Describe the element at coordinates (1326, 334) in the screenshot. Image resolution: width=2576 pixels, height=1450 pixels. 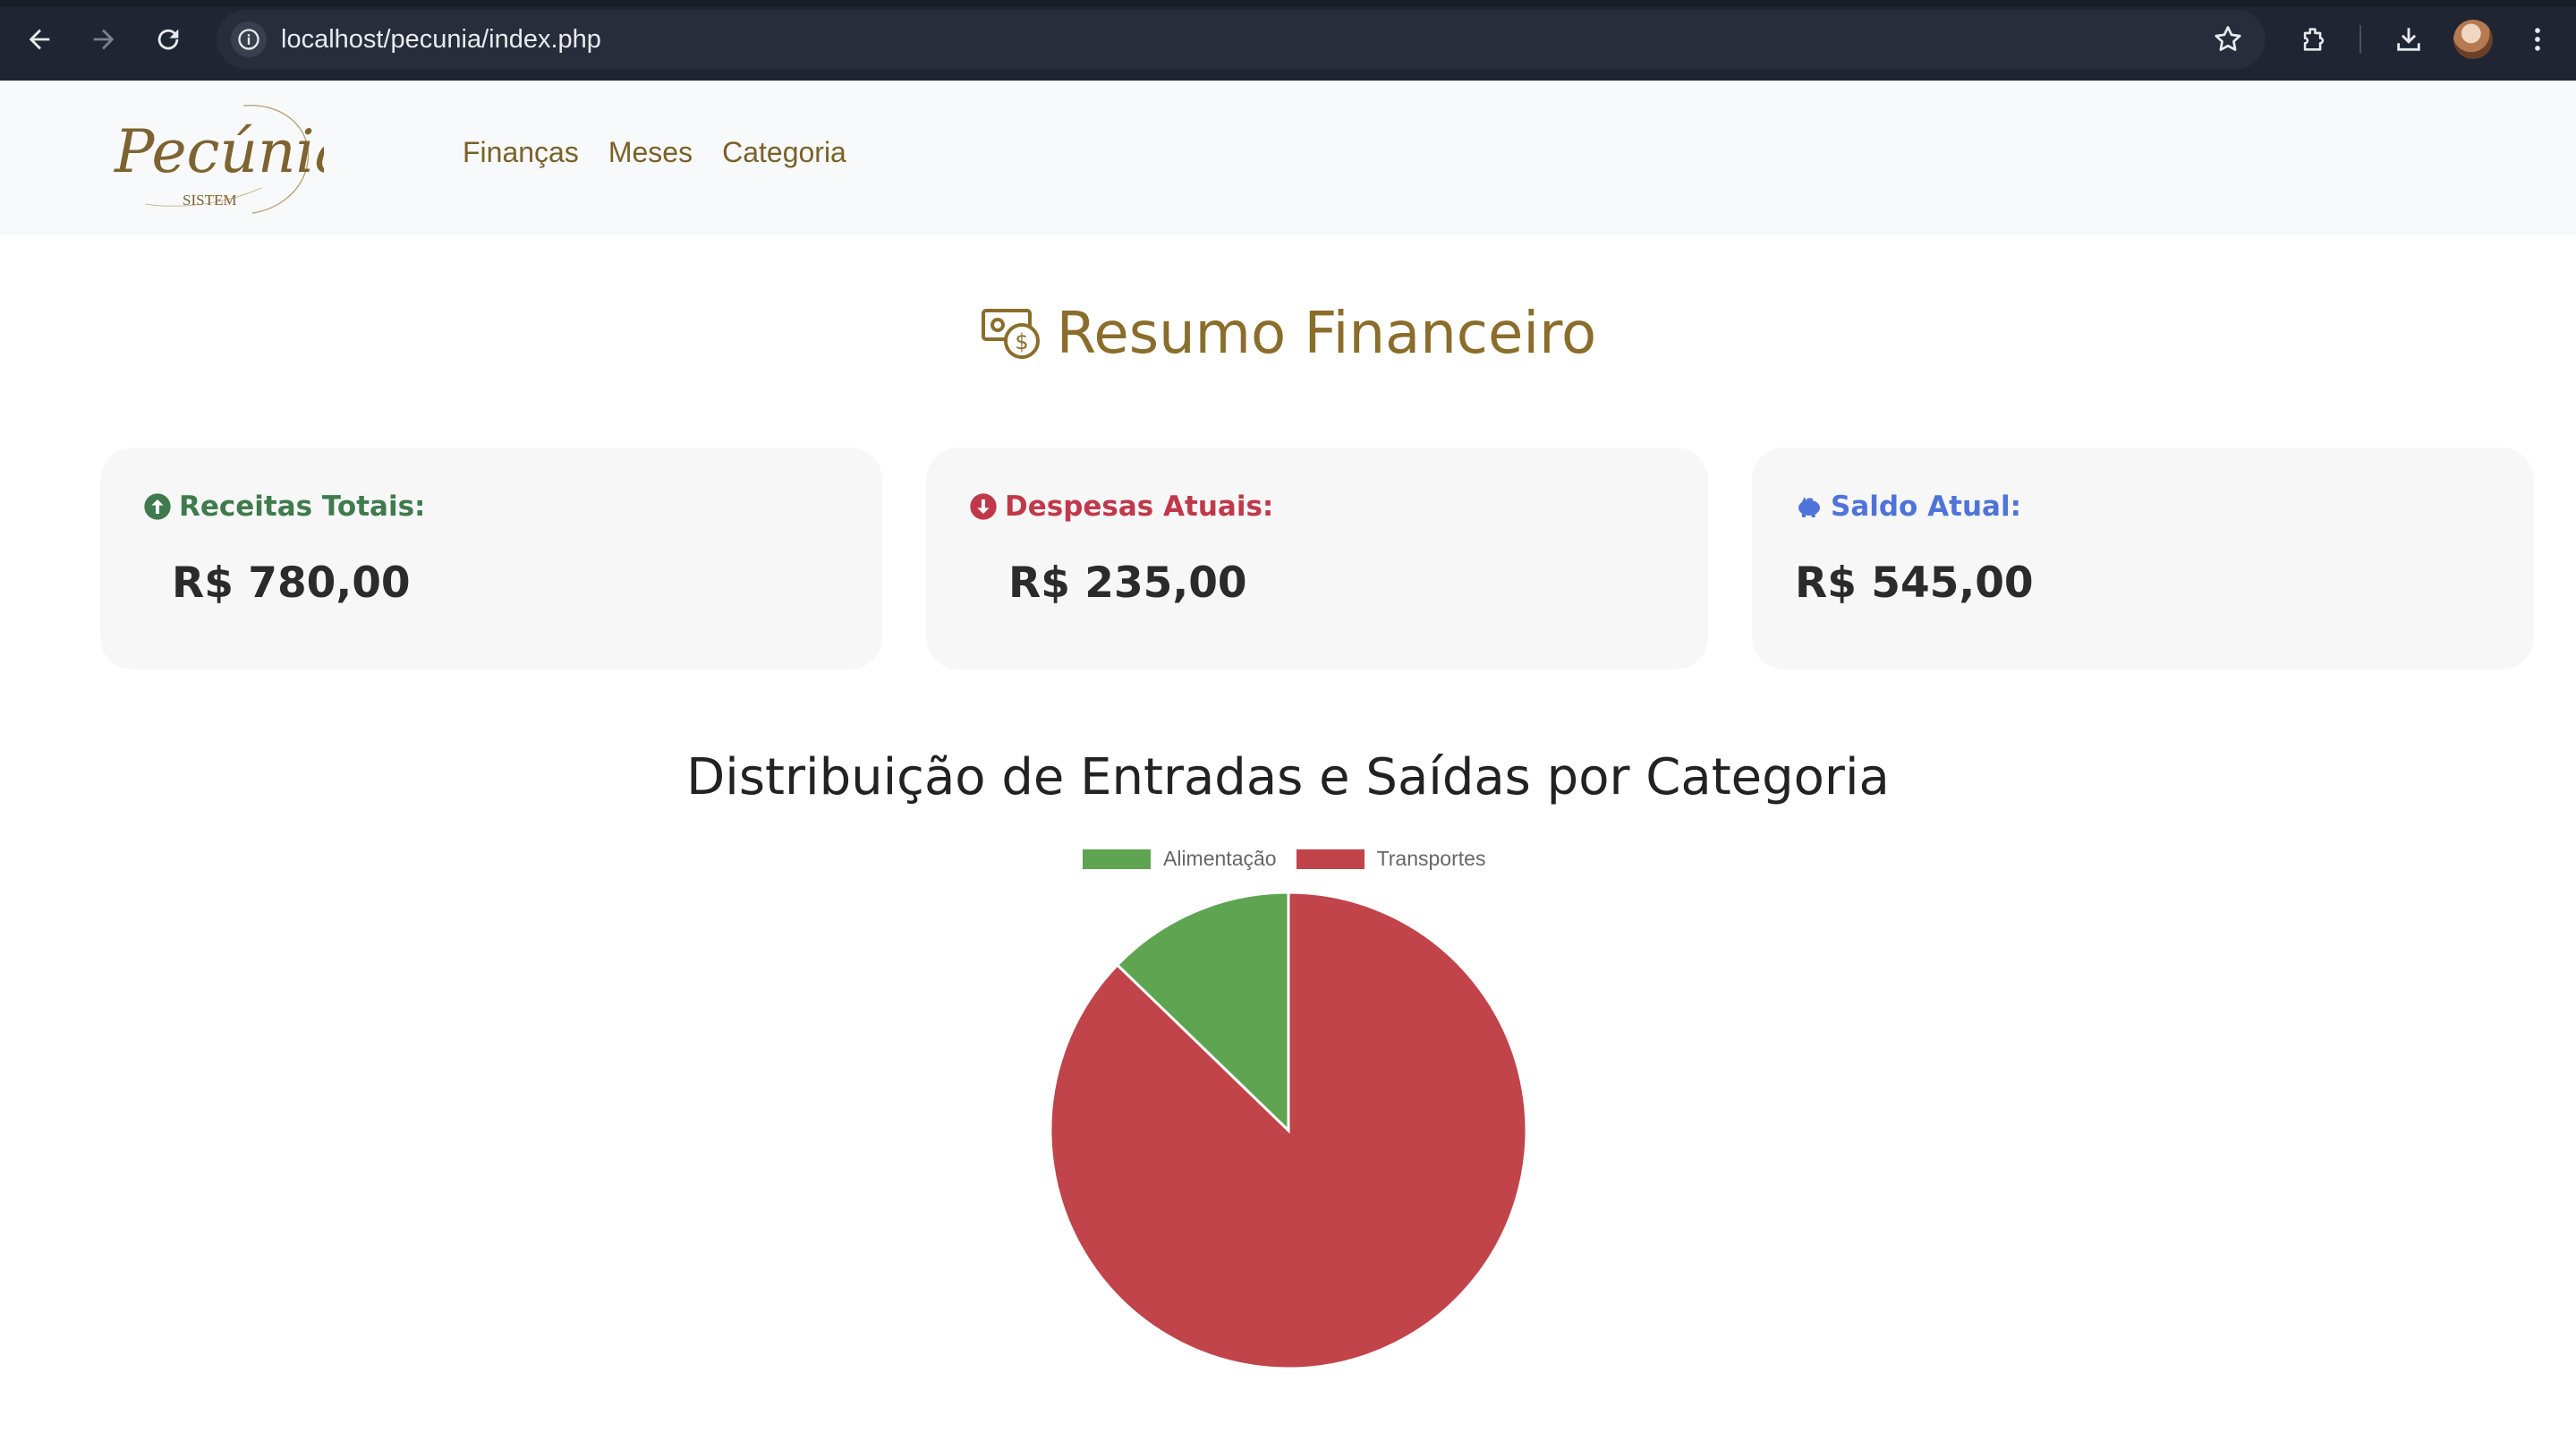
I see `page-title: Resumo Financeiro` at that location.